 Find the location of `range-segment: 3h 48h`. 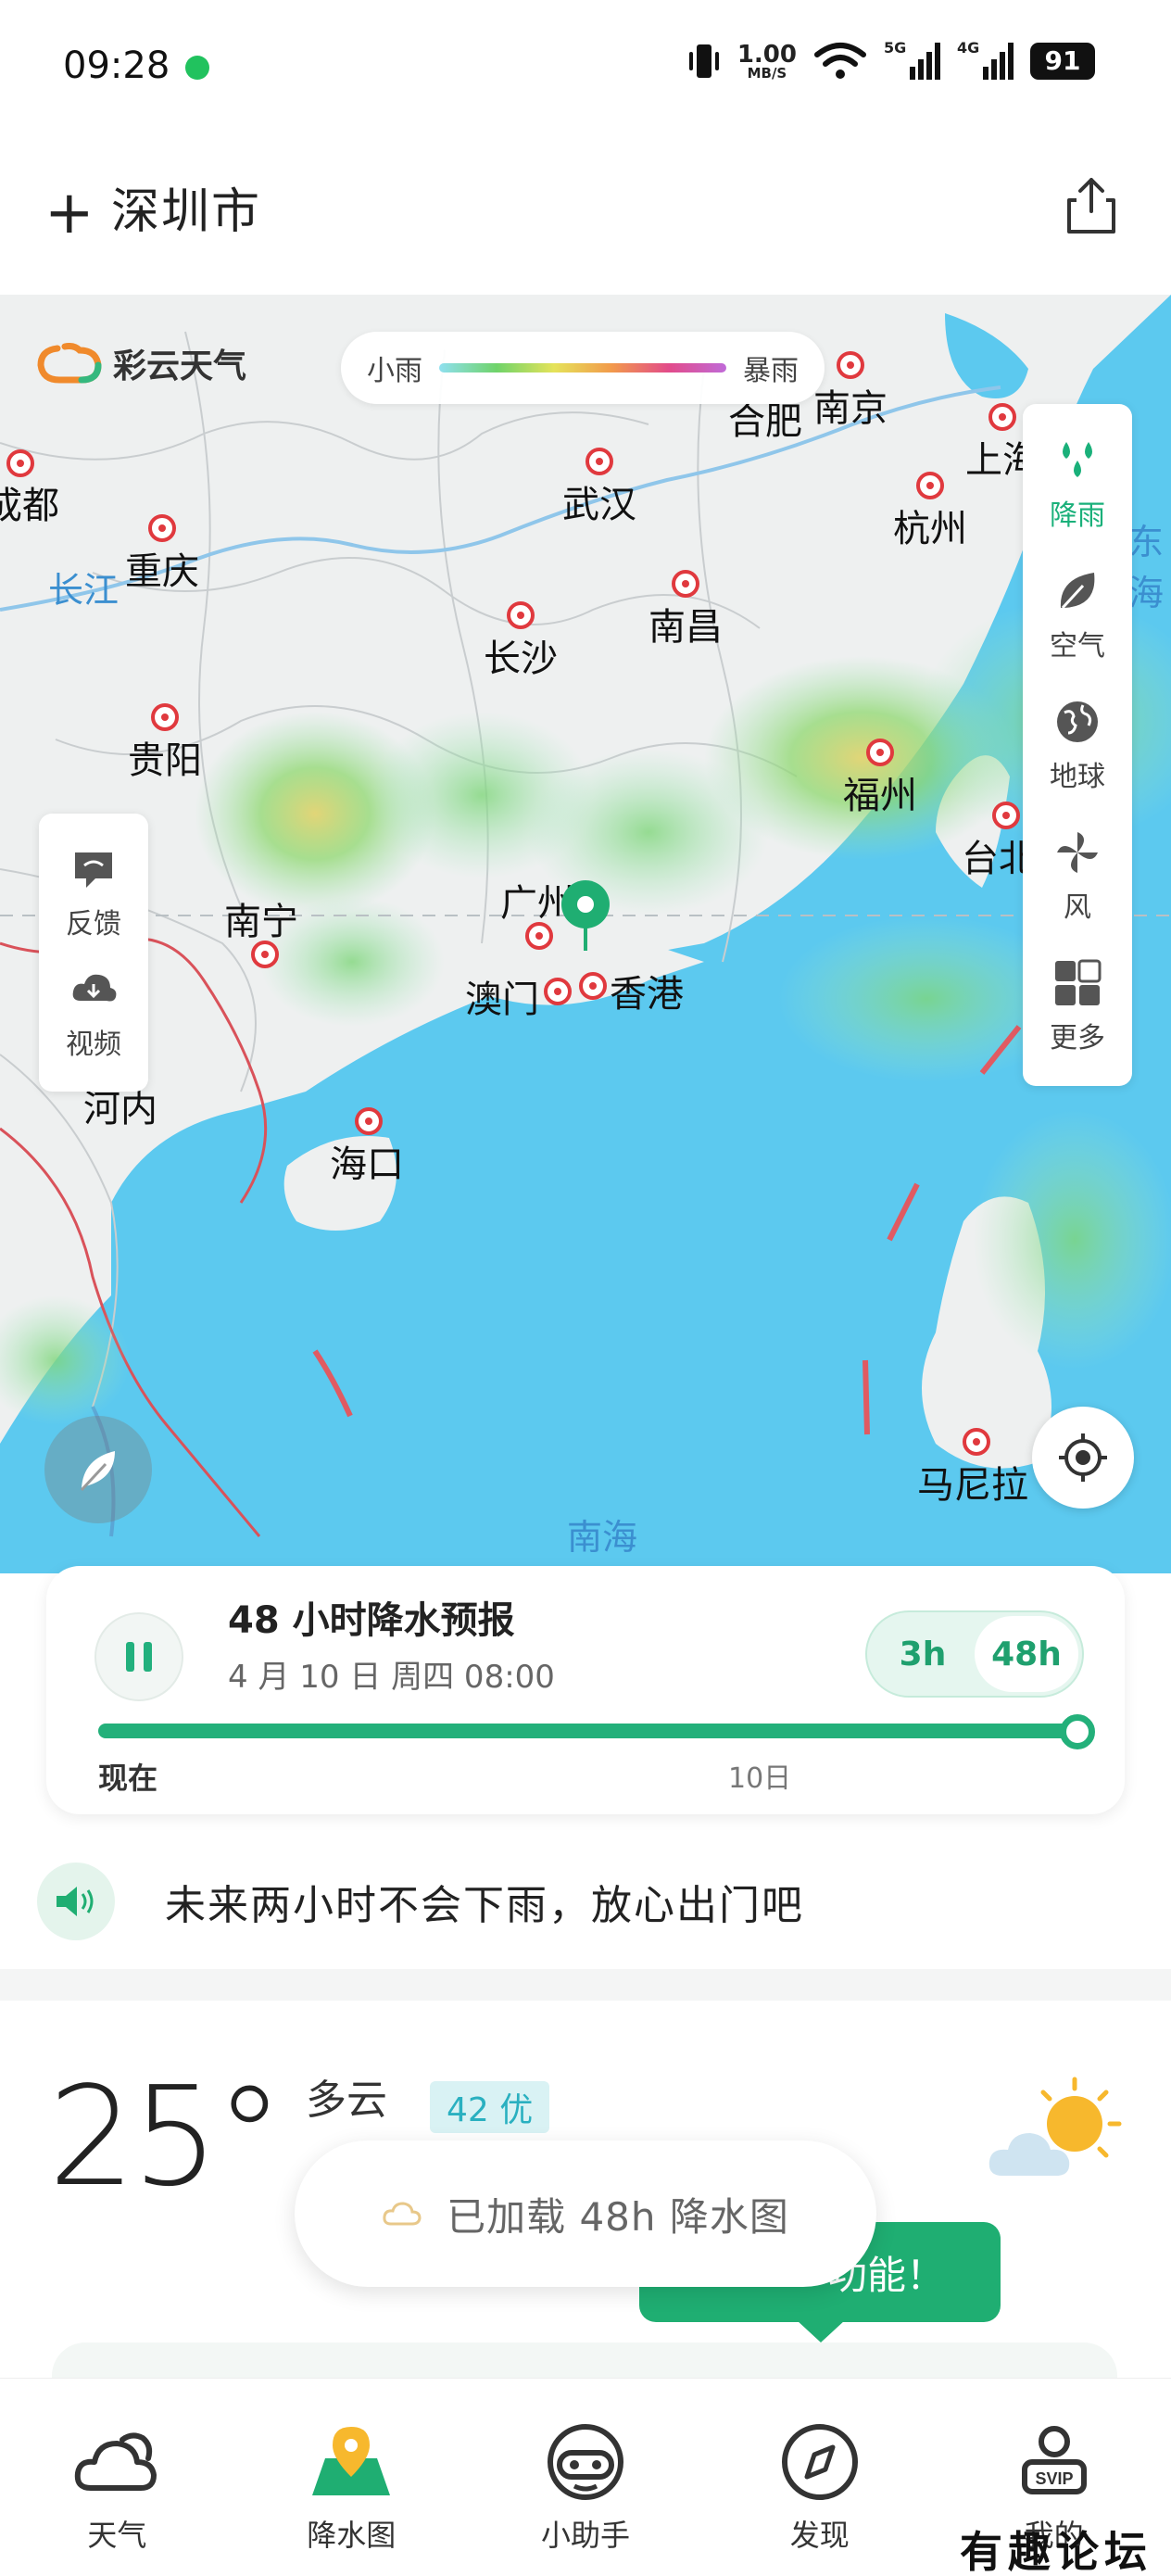

range-segment: 3h 48h is located at coordinates (975, 1654).